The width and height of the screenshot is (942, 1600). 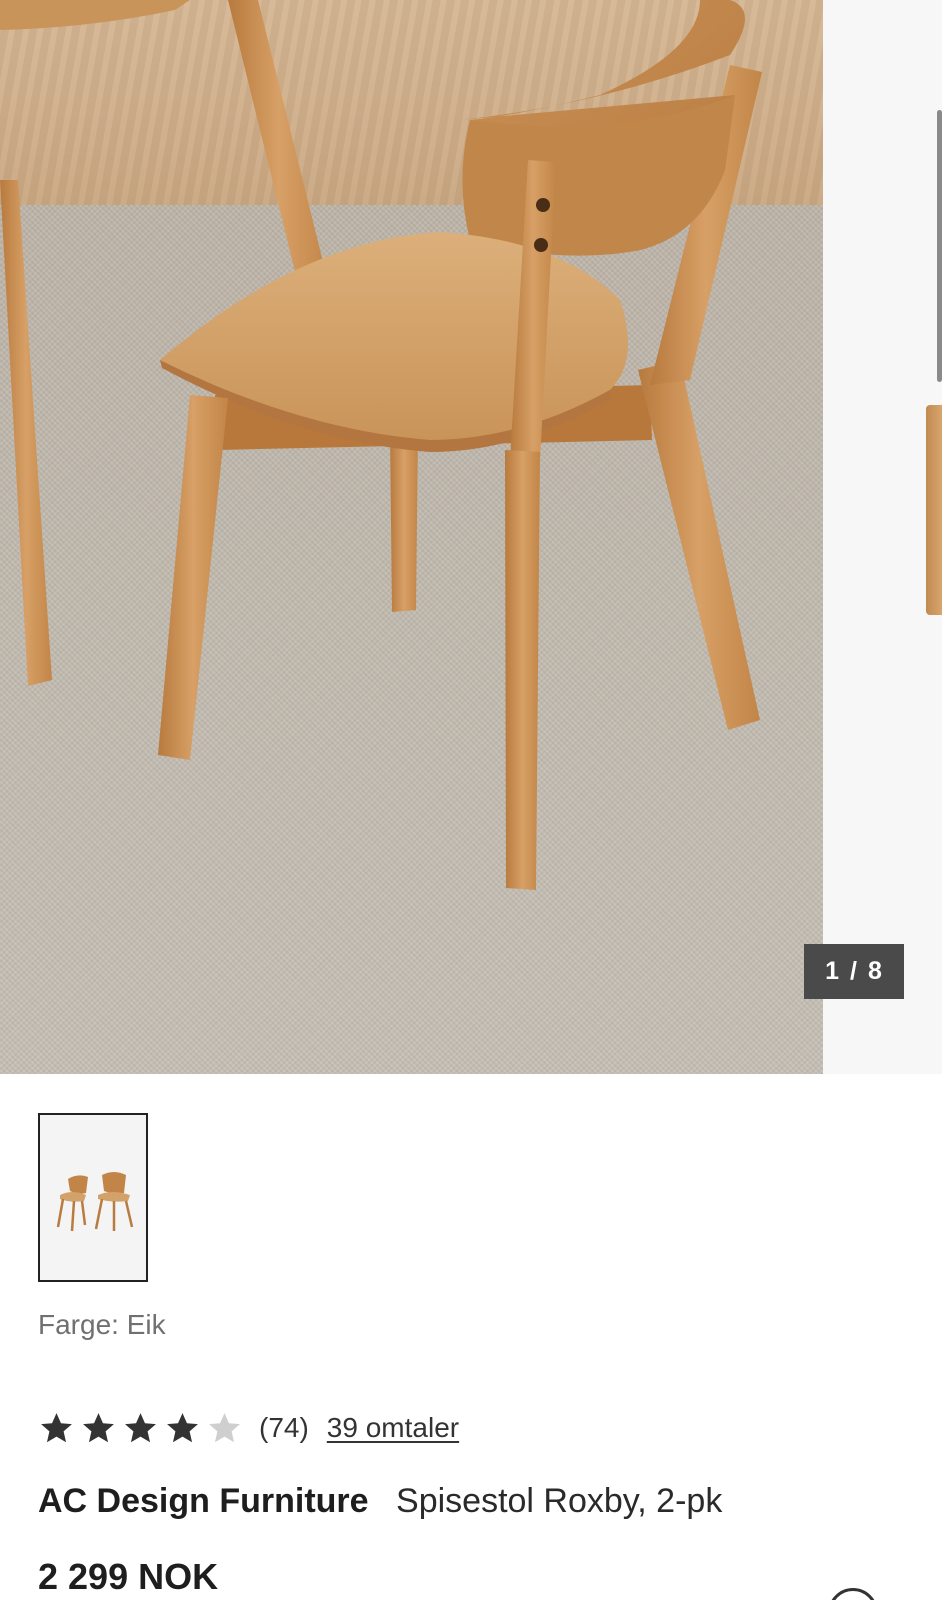 What do you see at coordinates (934, 510) in the screenshot?
I see `next-image-chair-leg` at bounding box center [934, 510].